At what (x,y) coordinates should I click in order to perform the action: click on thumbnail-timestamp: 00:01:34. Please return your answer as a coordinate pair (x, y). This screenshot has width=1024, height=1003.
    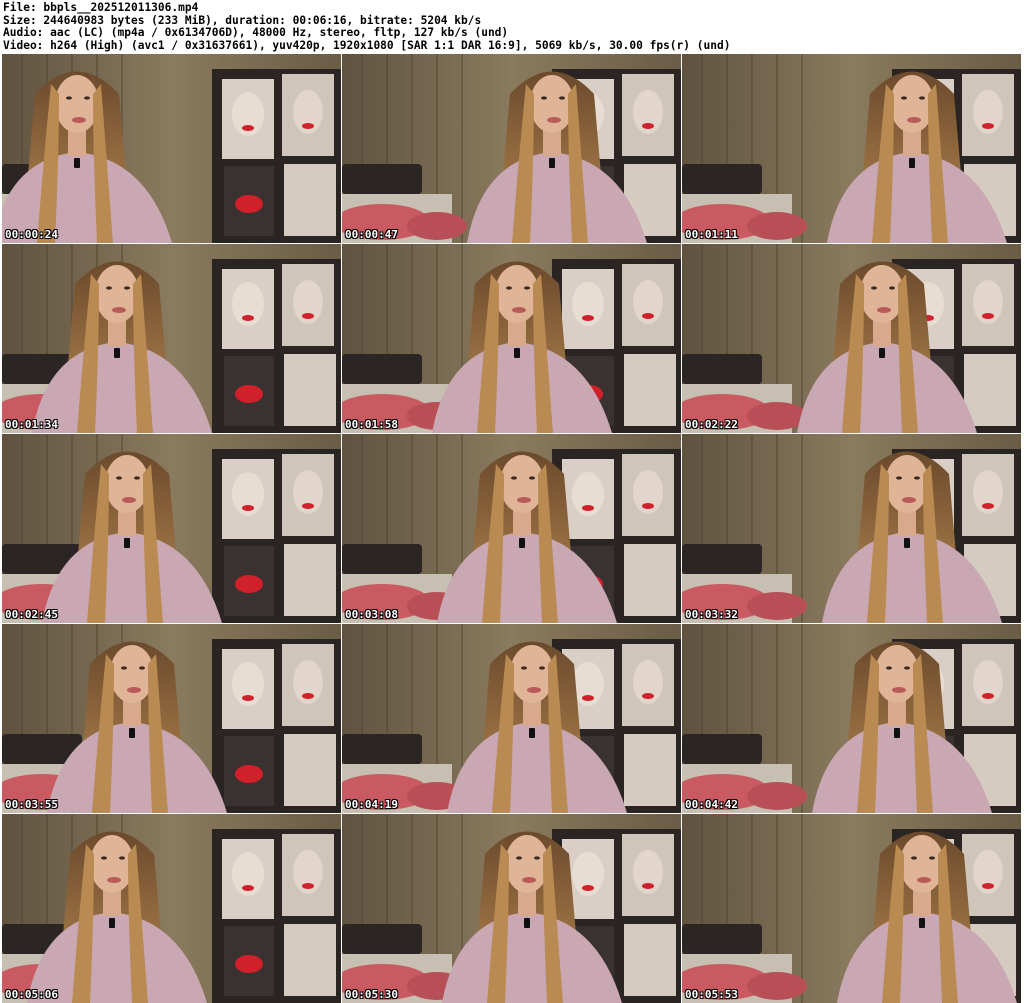
    Looking at the image, I should click on (31, 424).